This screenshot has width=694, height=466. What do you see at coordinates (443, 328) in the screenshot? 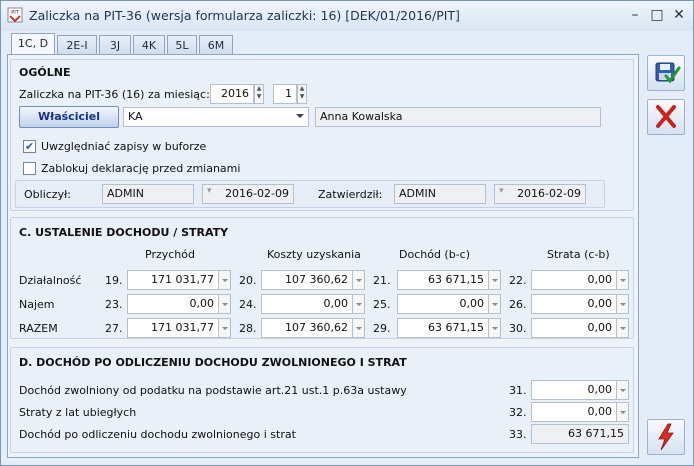
I see `field-29: 63 671,15` at bounding box center [443, 328].